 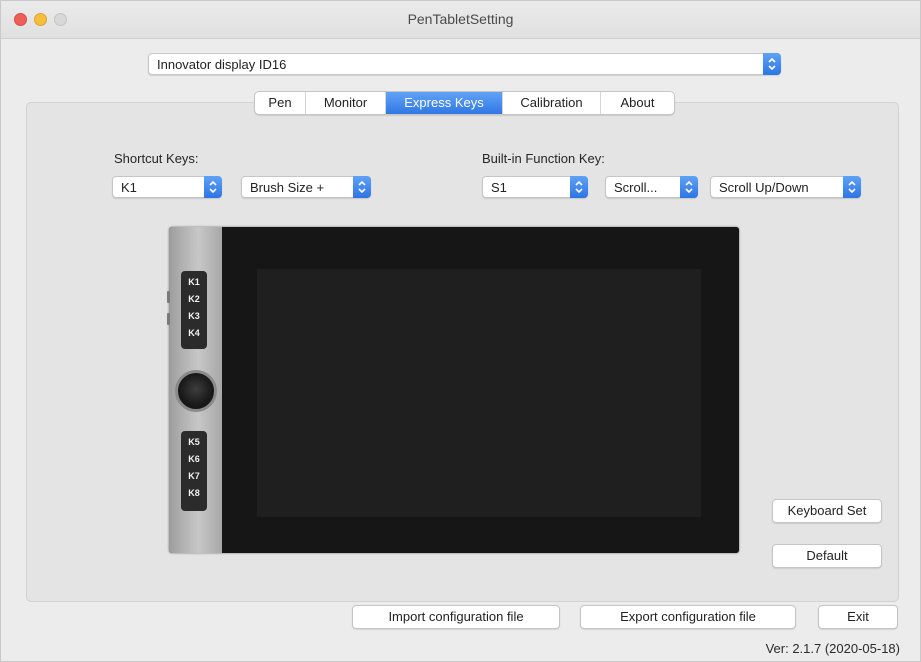 What do you see at coordinates (444, 103) in the screenshot?
I see `tab-express-keys: Express Keys` at bounding box center [444, 103].